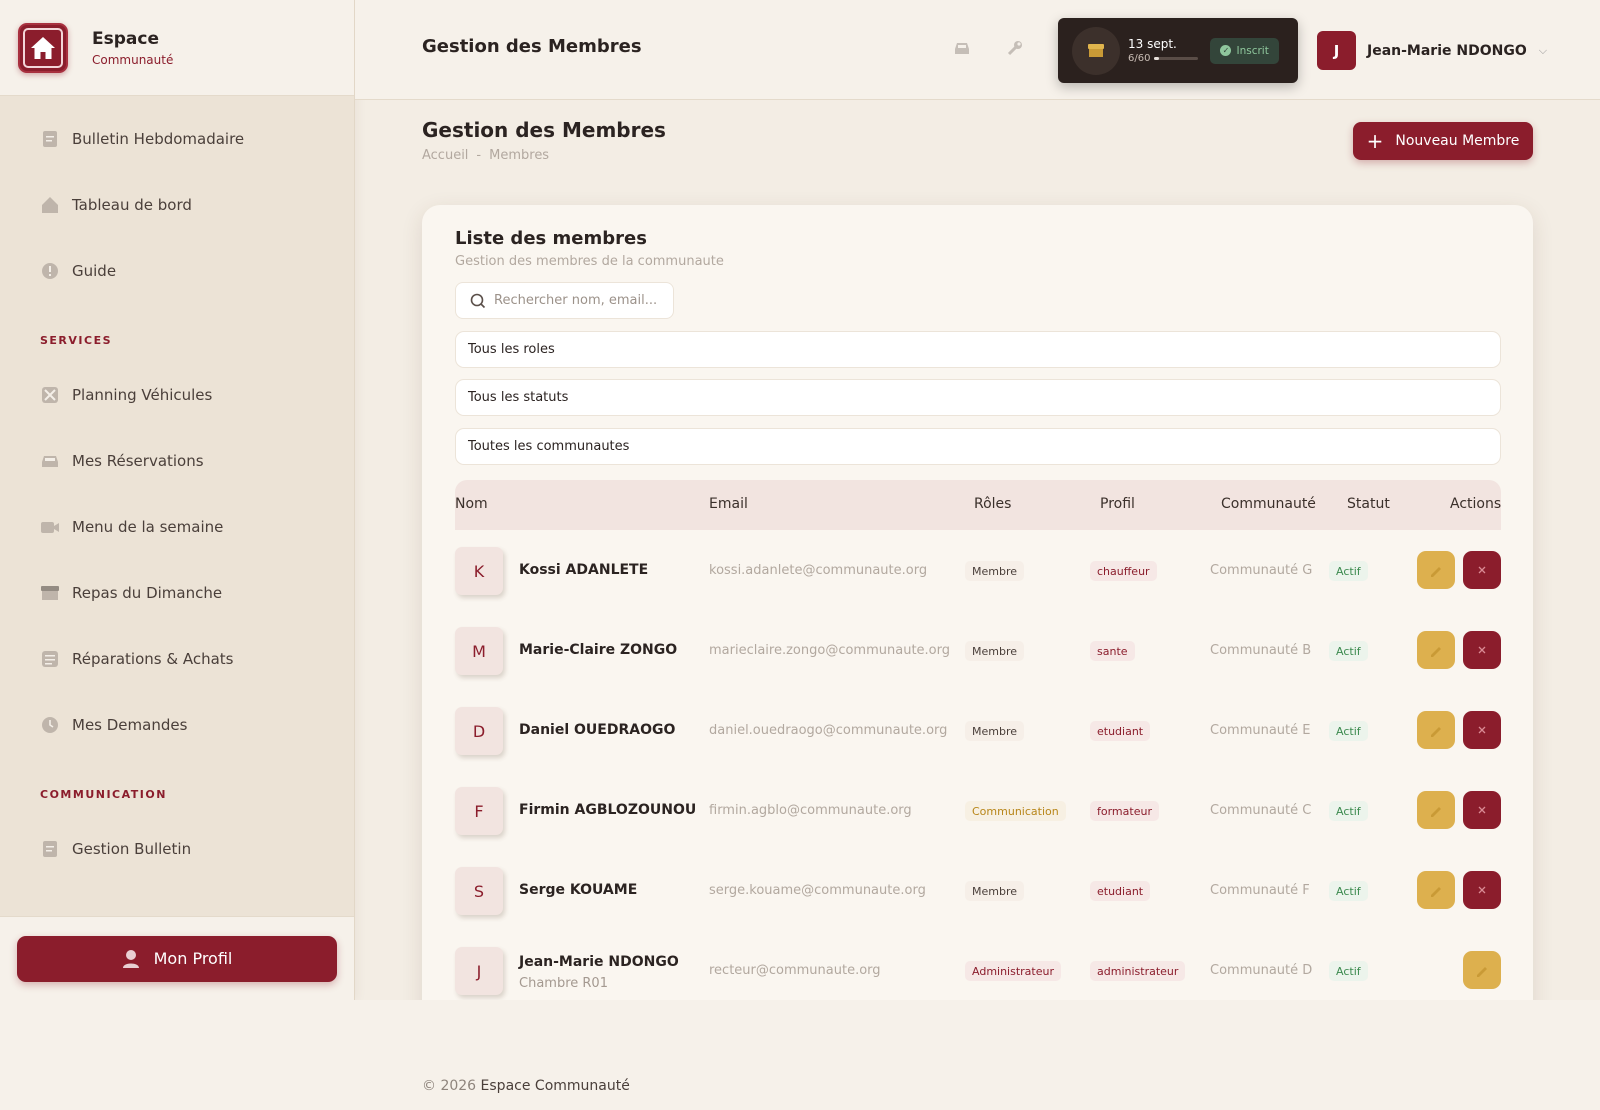  What do you see at coordinates (193, 958) in the screenshot?
I see `profile-button-label: Mon Profil` at bounding box center [193, 958].